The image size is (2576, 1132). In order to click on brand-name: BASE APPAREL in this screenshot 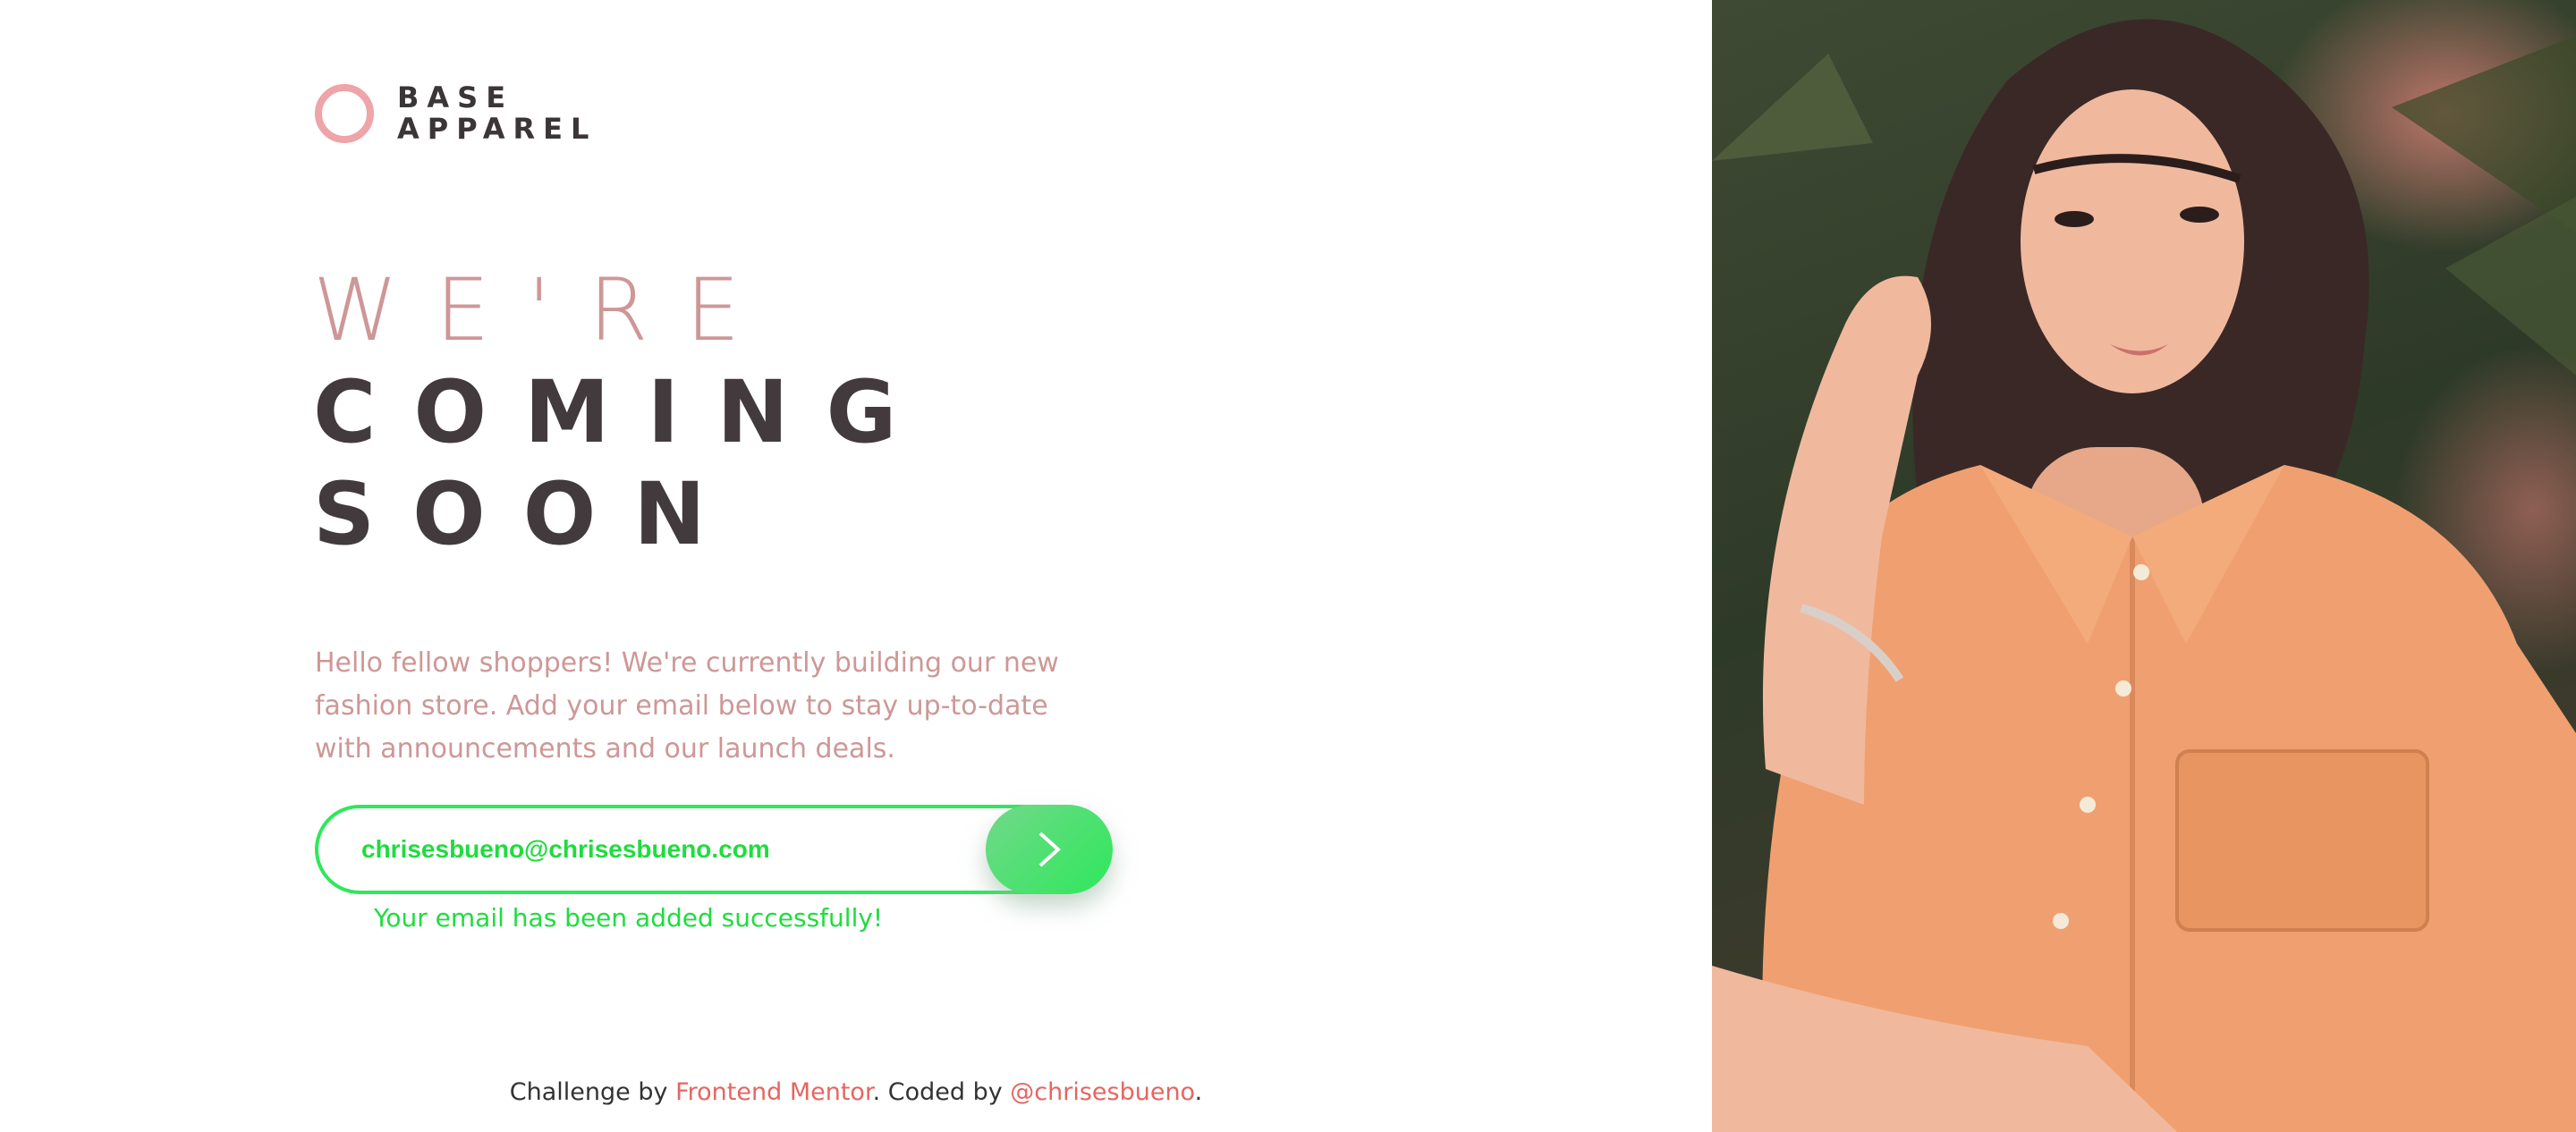, I will do `click(497, 113)`.